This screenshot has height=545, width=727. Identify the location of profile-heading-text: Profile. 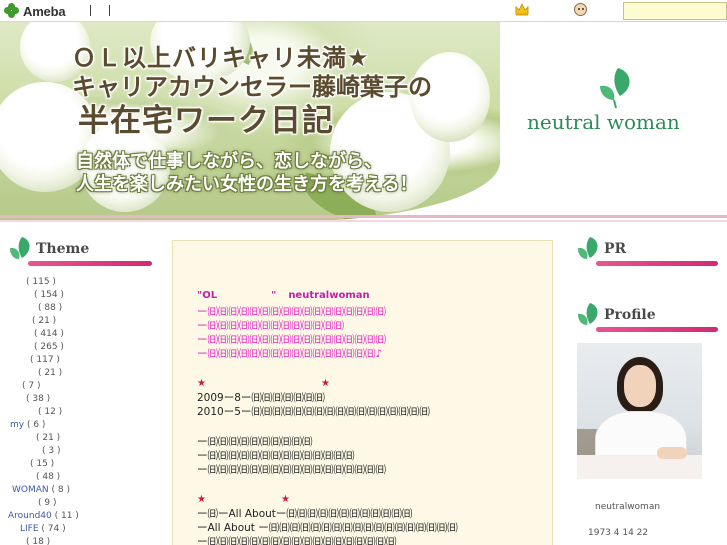
(630, 315).